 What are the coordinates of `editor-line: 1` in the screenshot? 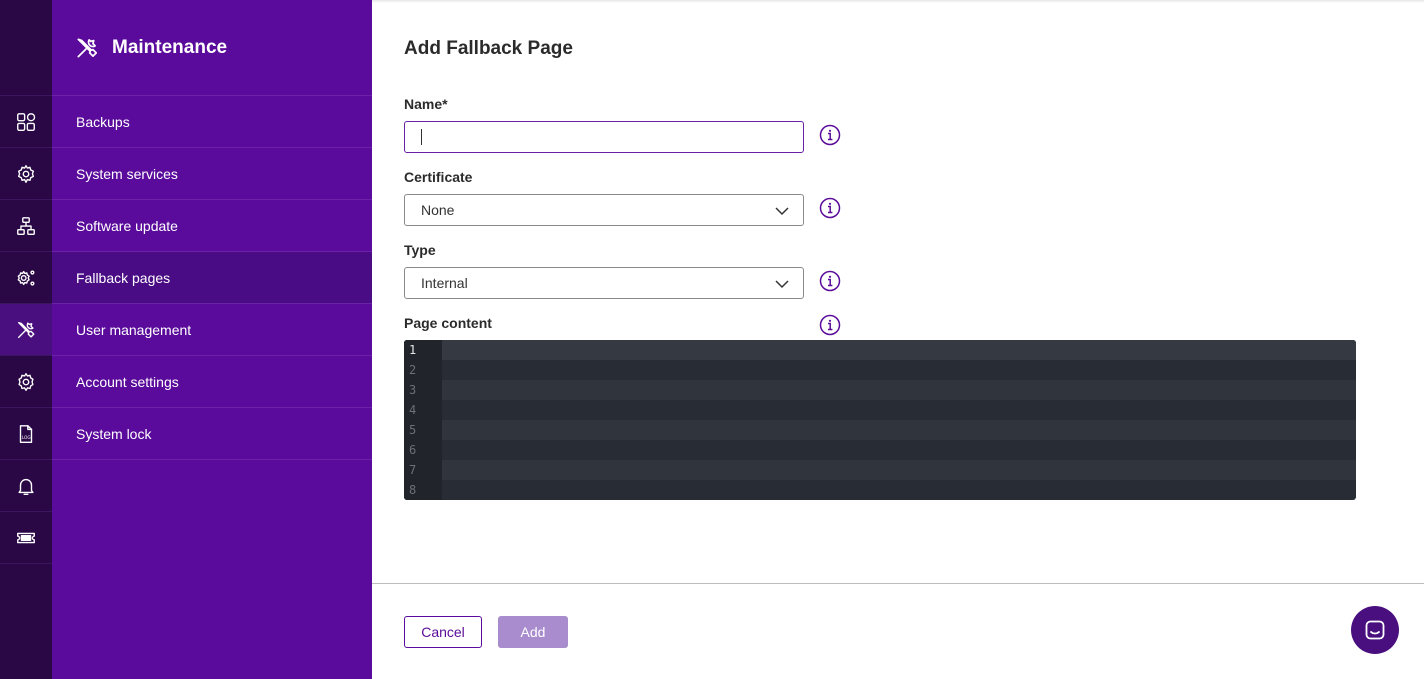 It's located at (880, 350).